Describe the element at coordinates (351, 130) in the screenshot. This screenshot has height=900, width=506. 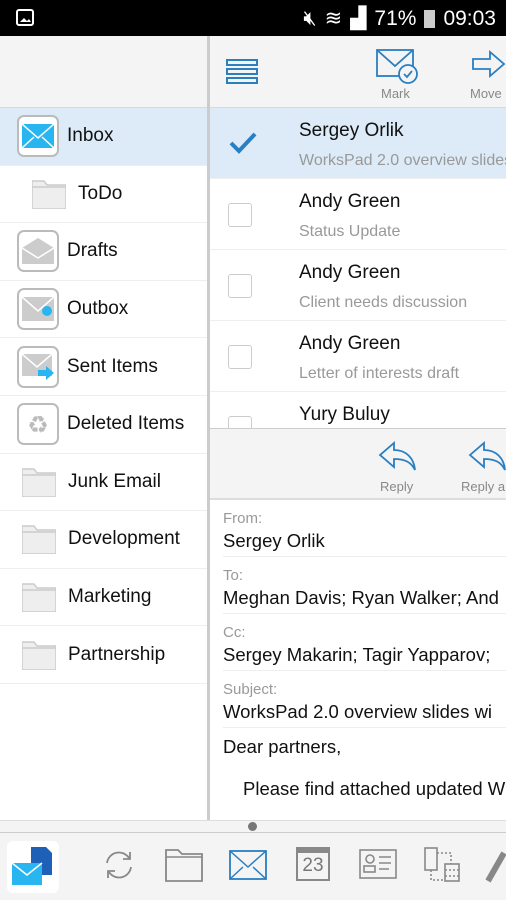
I see `message-sender: Sergey Orlik` at that location.